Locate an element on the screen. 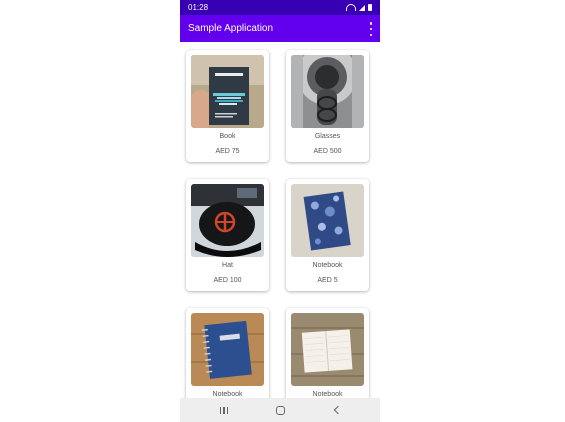  app-bar: Sample Application is located at coordinates (280, 28).